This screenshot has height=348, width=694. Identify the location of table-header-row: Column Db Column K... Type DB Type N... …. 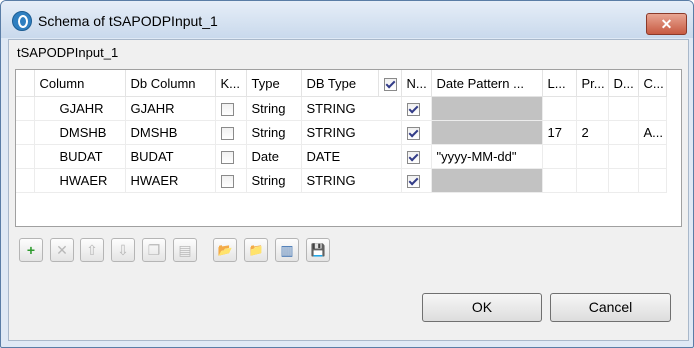
(341, 83).